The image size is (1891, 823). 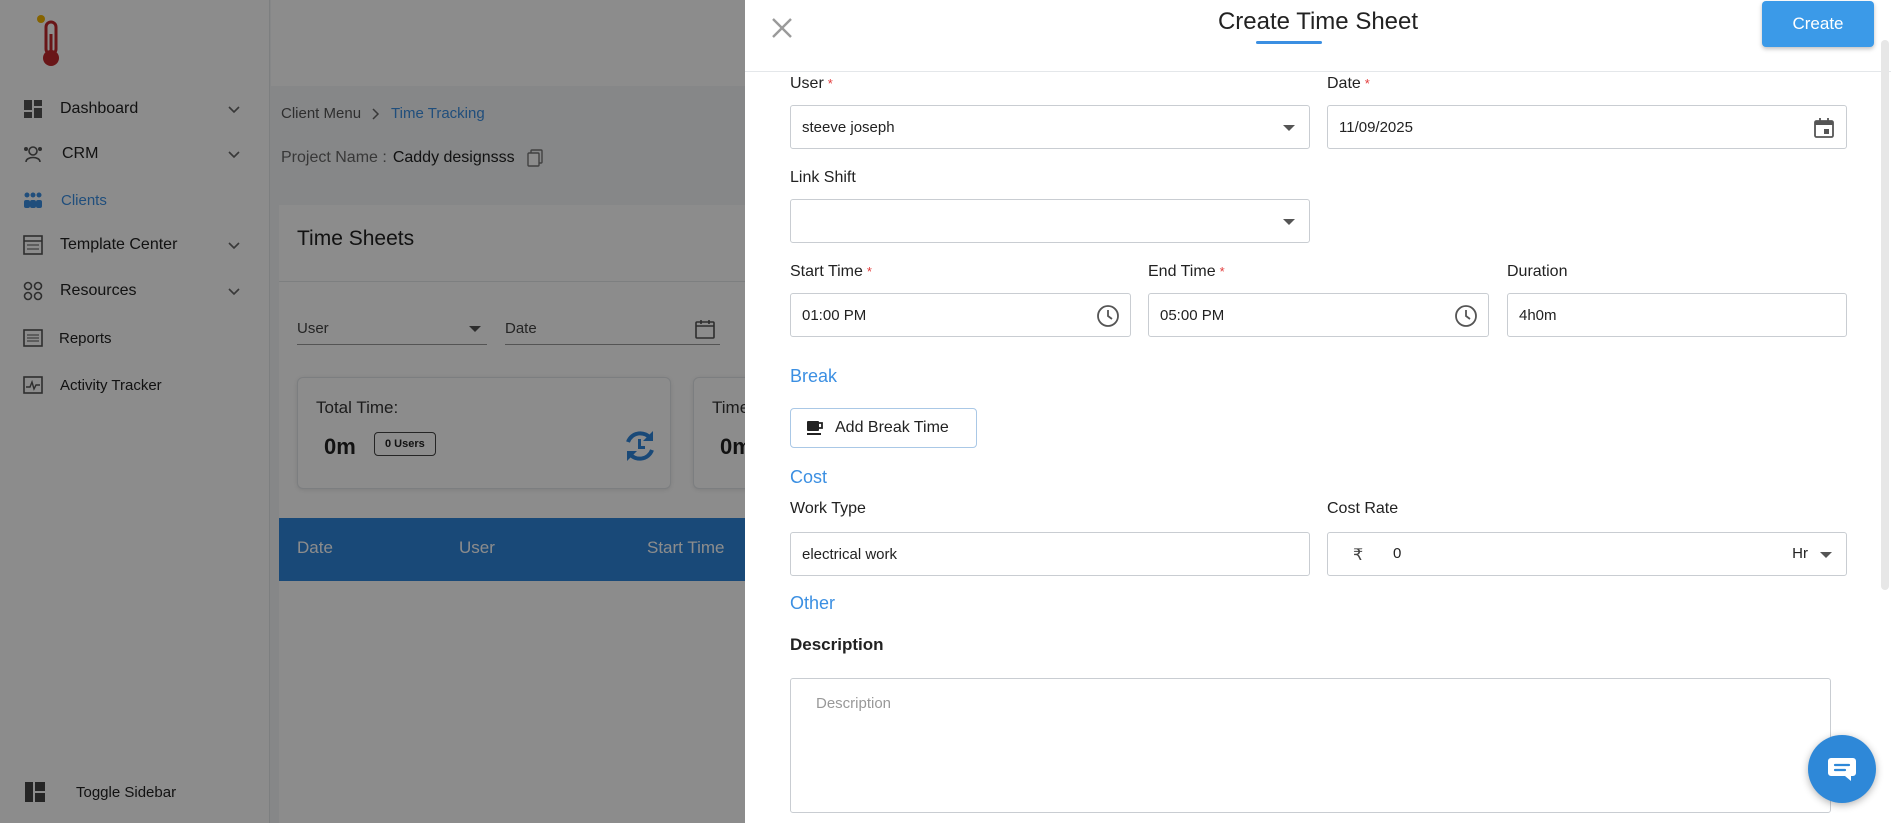 I want to click on date-input: 11/09/2025, so click(x=1587, y=127).